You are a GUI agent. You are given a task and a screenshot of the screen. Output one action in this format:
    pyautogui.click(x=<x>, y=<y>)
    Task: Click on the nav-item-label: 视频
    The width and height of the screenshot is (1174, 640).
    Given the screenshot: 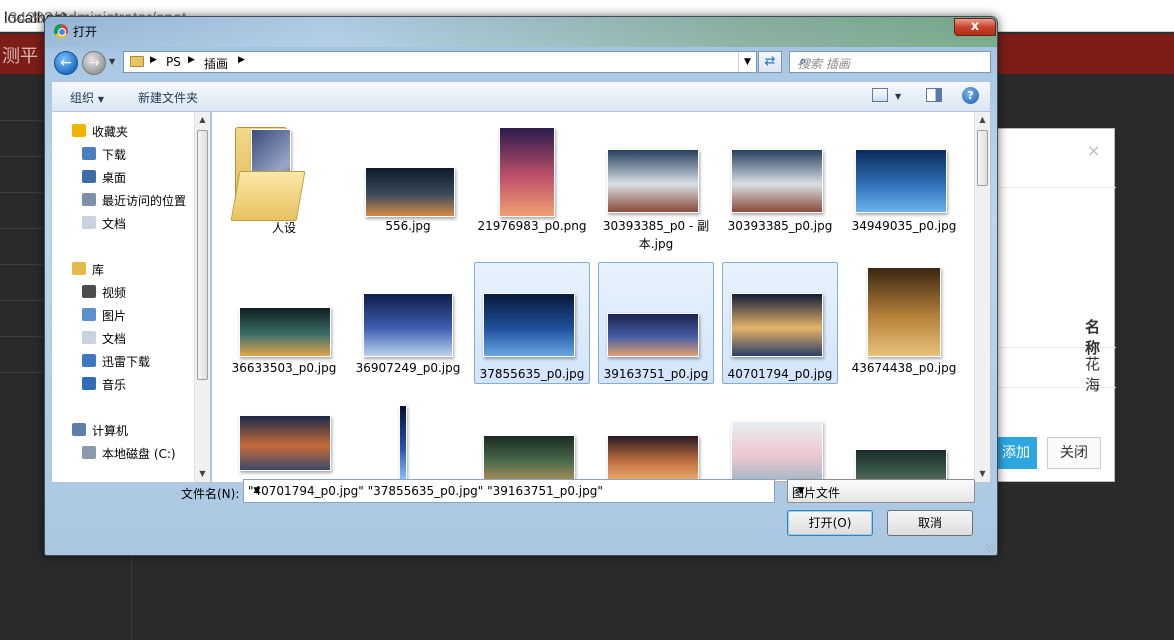 What is the action you would take?
    pyautogui.click(x=114, y=293)
    